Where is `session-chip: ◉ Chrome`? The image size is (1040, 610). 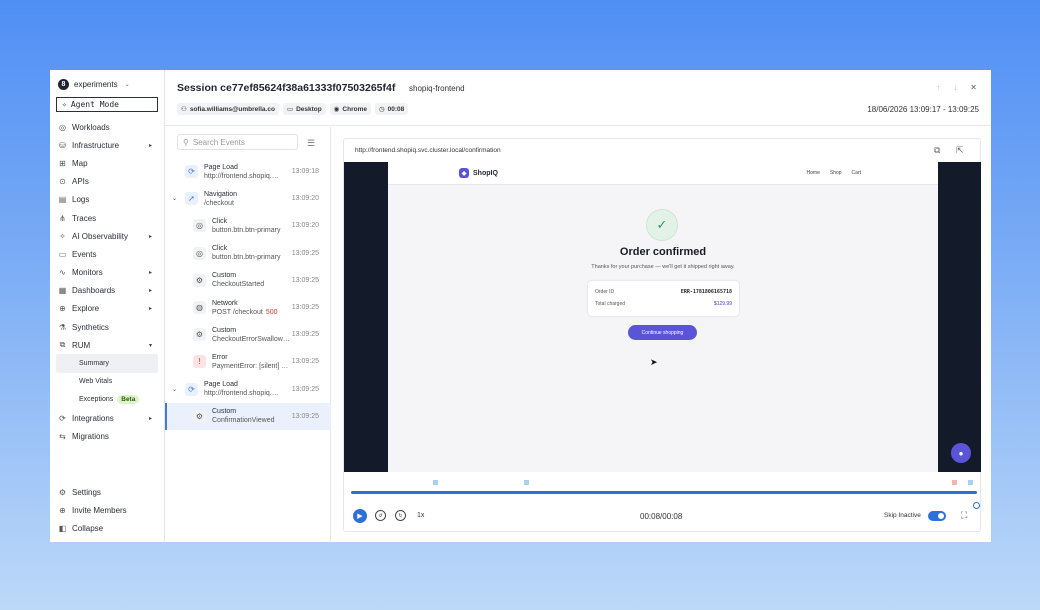
session-chip: ◉ Chrome is located at coordinates (350, 109).